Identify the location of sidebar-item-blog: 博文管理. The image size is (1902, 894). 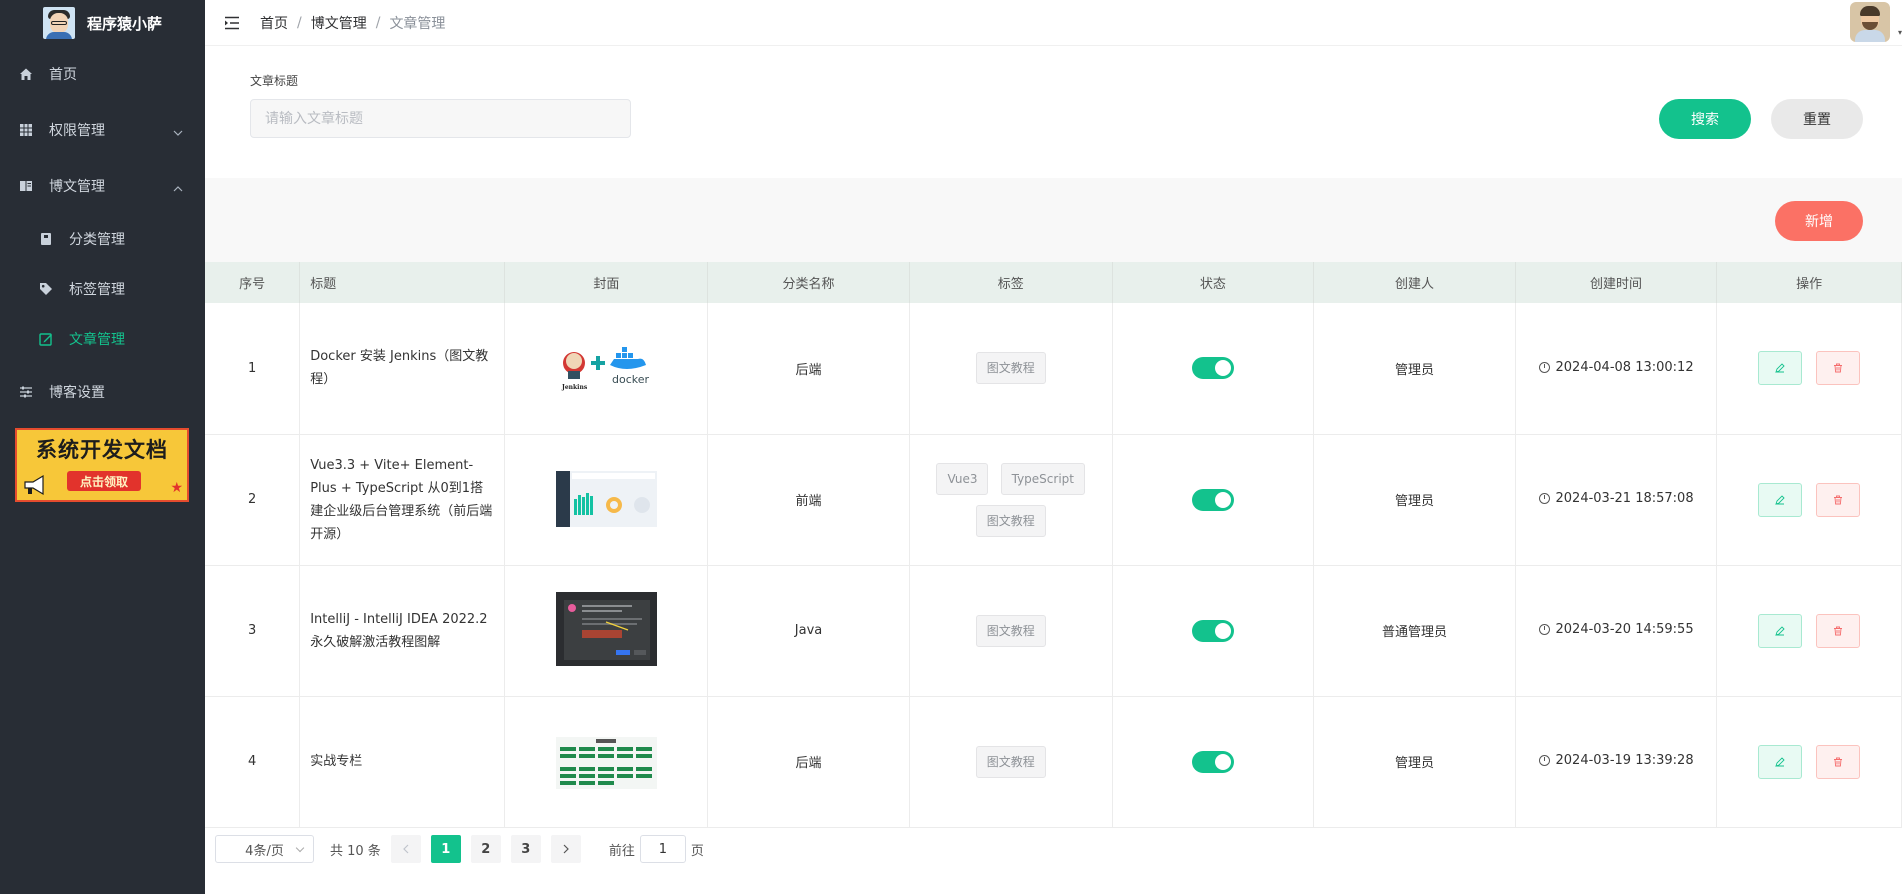
(102, 186).